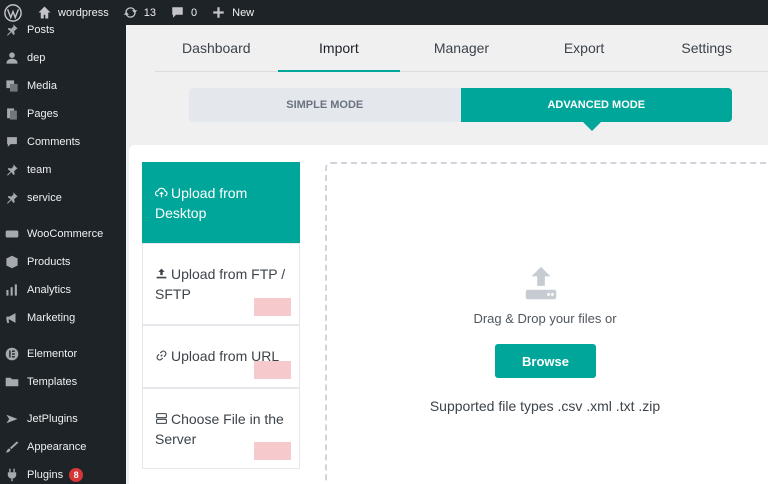 This screenshot has width=768, height=484. I want to click on upload-desktop-option: Upload from Desktop, so click(221, 202).